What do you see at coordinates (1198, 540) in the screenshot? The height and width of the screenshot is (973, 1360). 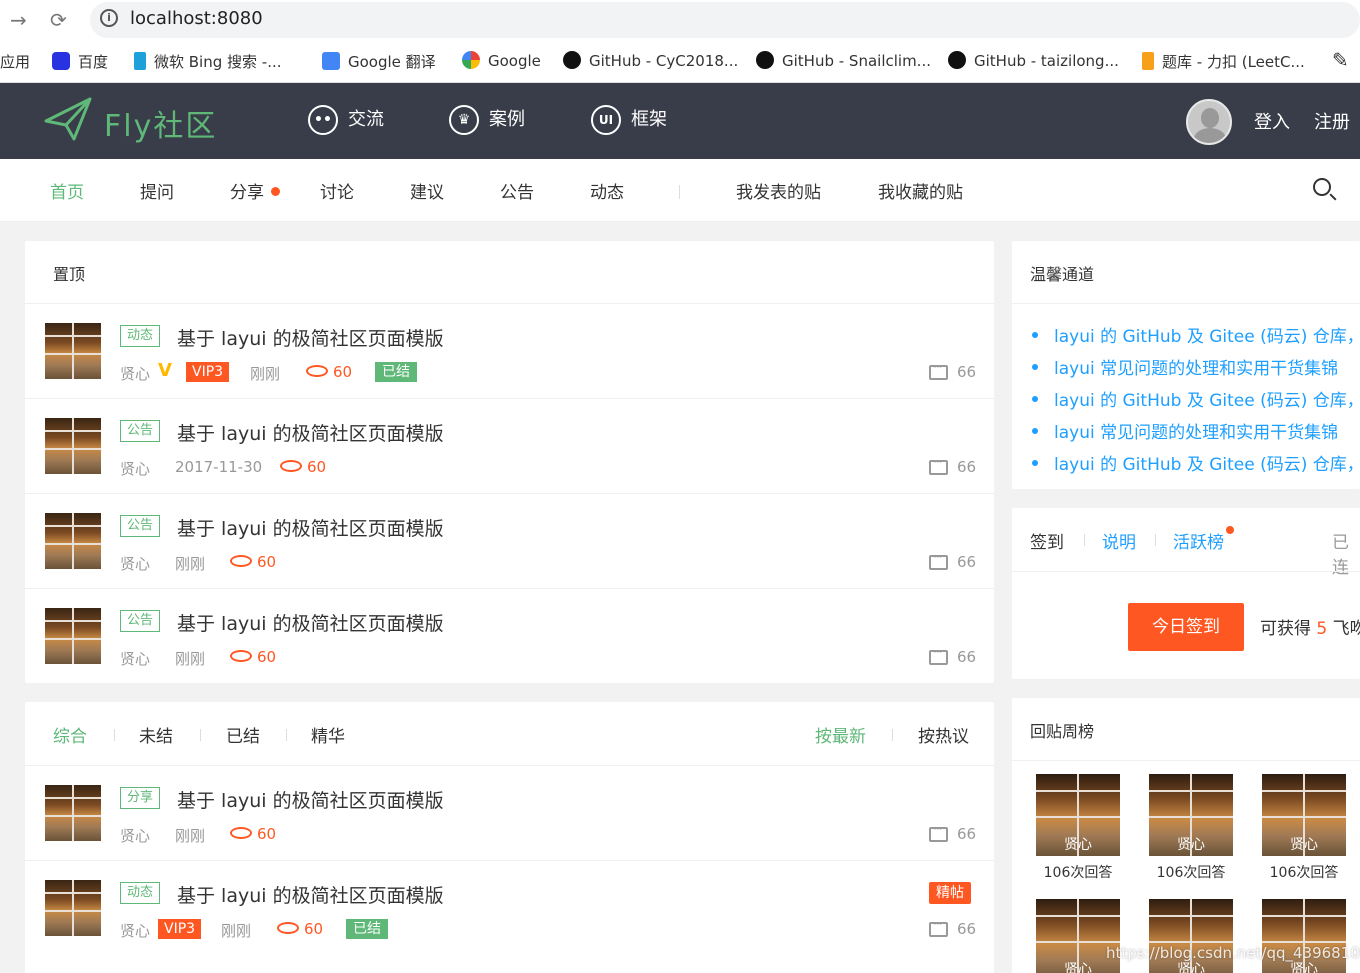 I see `tab-active-rank: 活跃榜` at bounding box center [1198, 540].